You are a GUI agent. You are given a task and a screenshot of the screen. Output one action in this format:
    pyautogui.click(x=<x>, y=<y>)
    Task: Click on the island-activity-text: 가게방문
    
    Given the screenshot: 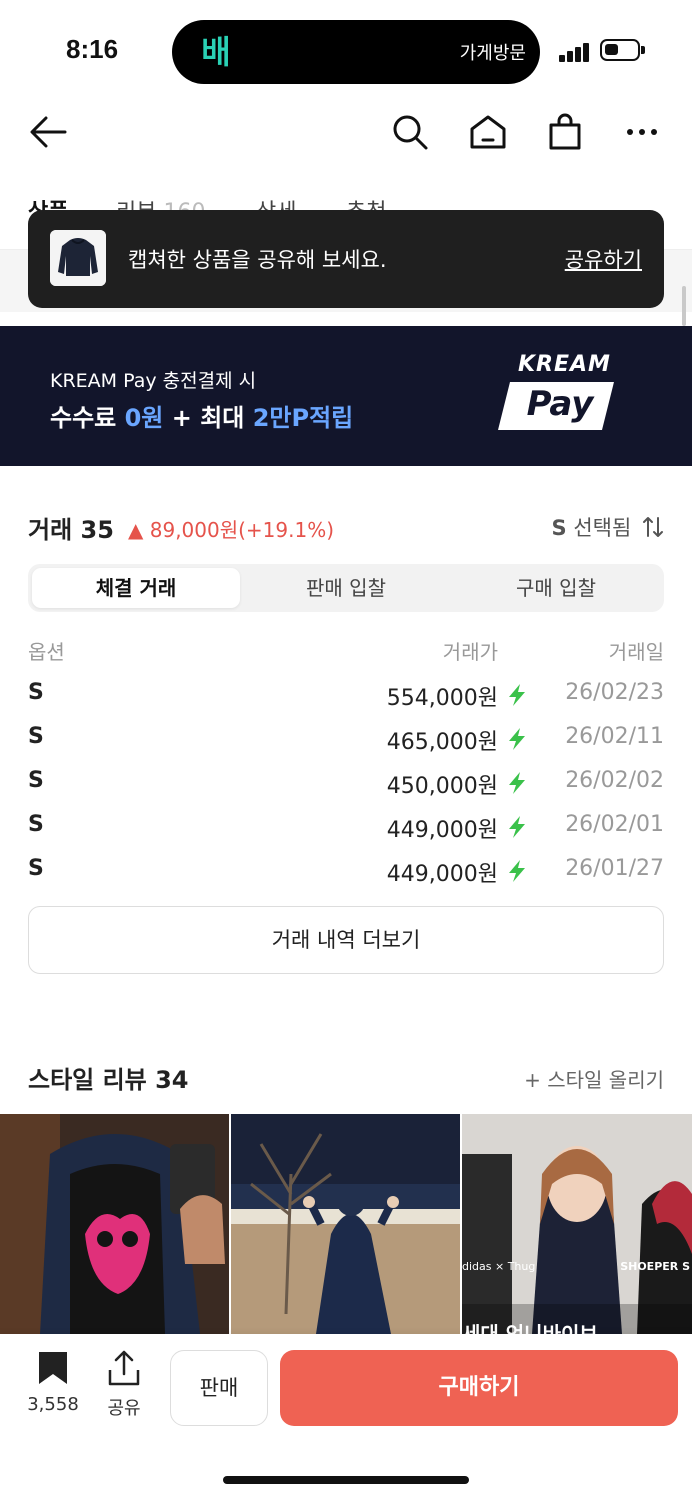 What is the action you would take?
    pyautogui.click(x=492, y=53)
    